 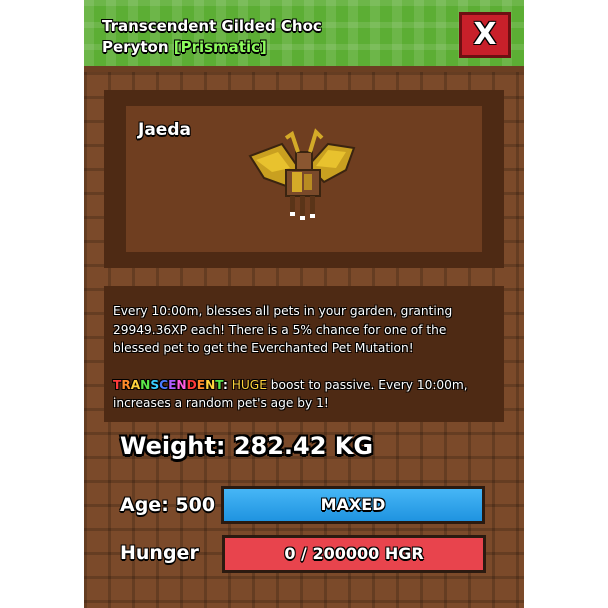 I want to click on age-bar-text: MAXED, so click(x=353, y=504).